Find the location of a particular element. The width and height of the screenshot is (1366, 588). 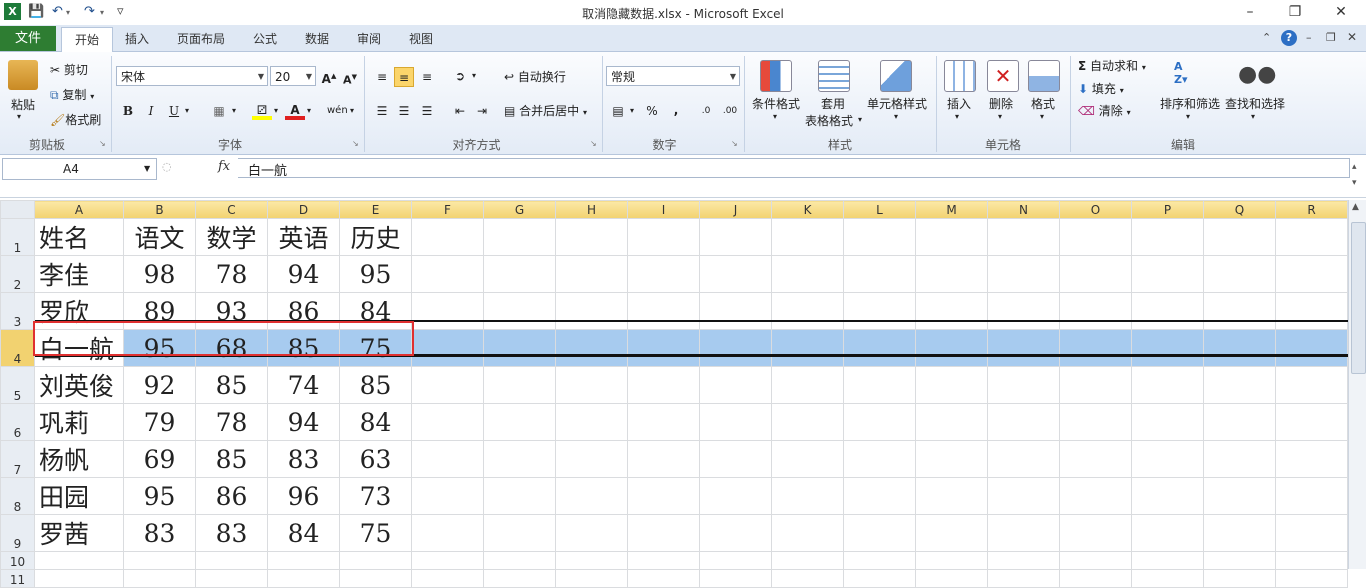

cell-i11 is located at coordinates (663, 578).